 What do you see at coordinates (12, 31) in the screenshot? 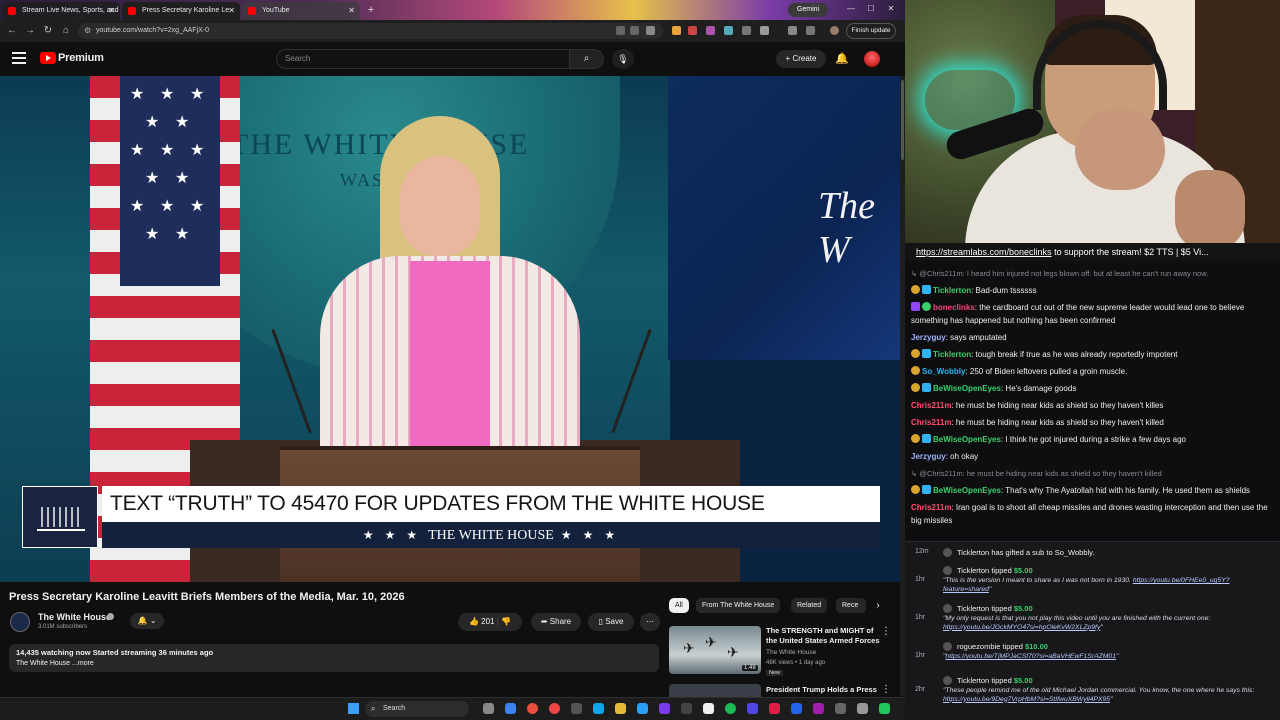
I see `back-arrow-icon: ←` at bounding box center [12, 31].